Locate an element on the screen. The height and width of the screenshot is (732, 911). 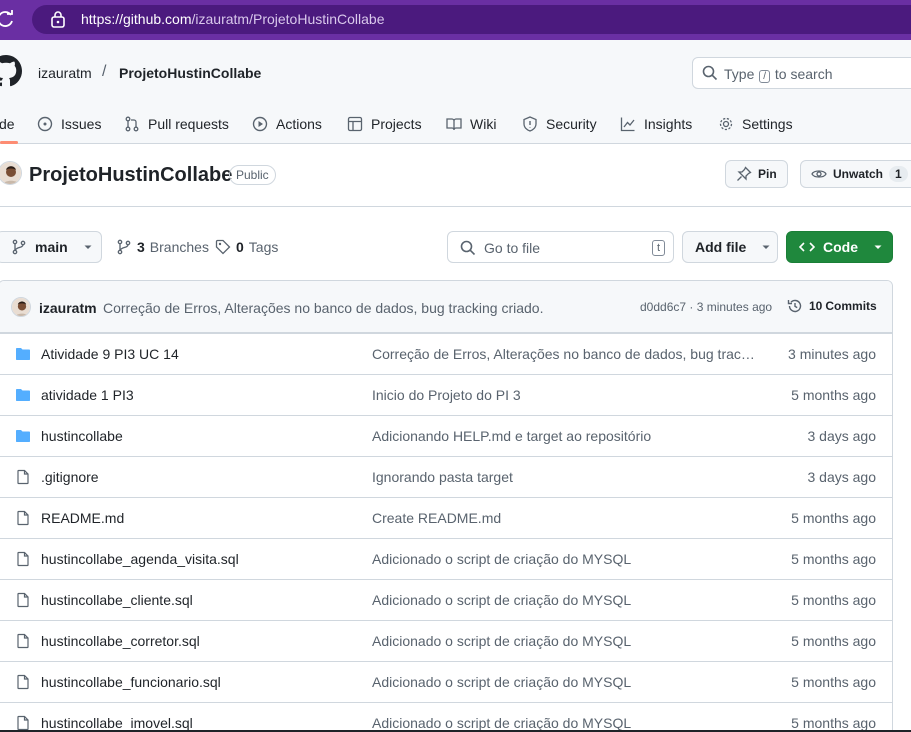
tab-label: Pull requests is located at coordinates (188, 124).